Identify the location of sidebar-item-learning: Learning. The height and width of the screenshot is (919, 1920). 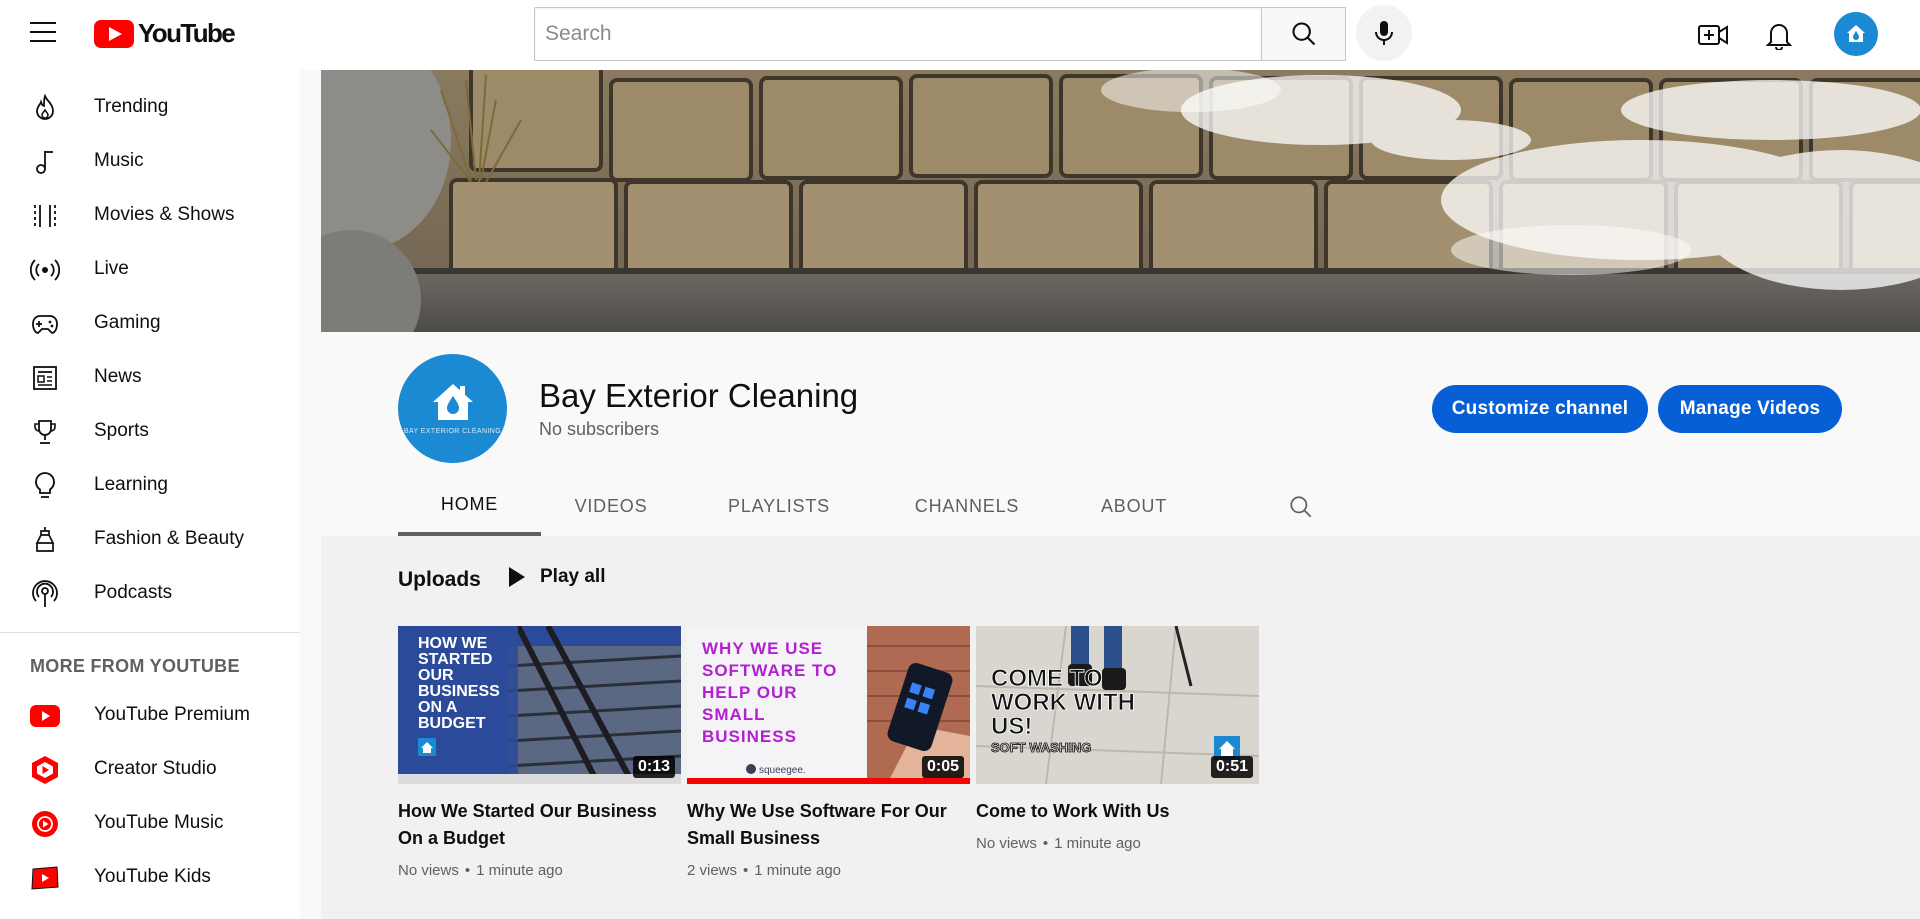
(150, 485).